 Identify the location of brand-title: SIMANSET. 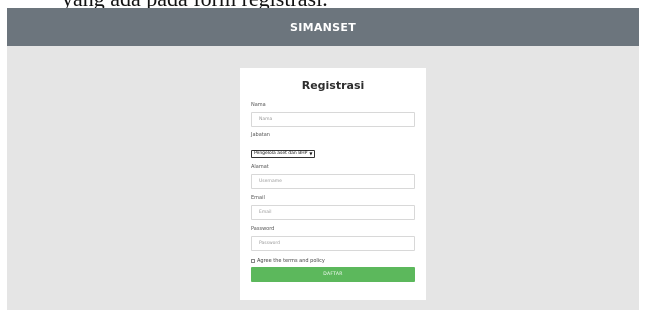
(323, 27).